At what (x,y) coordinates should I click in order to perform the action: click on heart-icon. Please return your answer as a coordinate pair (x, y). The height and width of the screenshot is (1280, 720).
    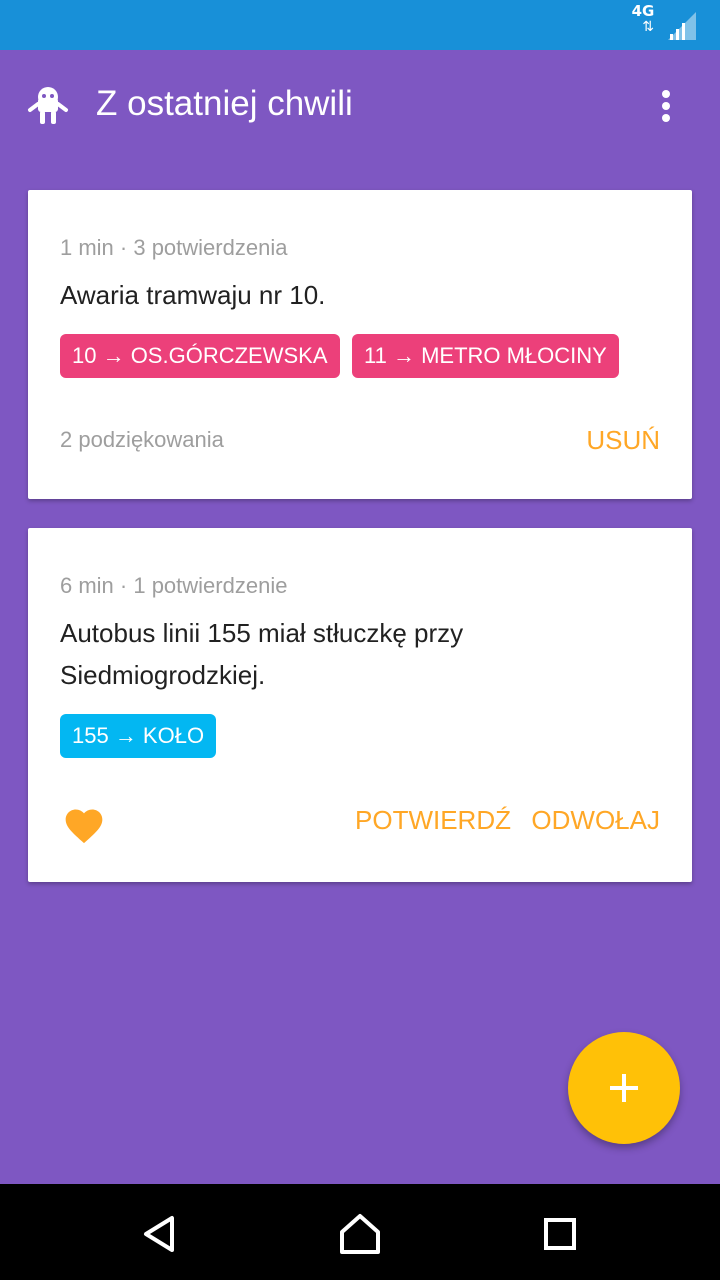
    Looking at the image, I should click on (84, 826).